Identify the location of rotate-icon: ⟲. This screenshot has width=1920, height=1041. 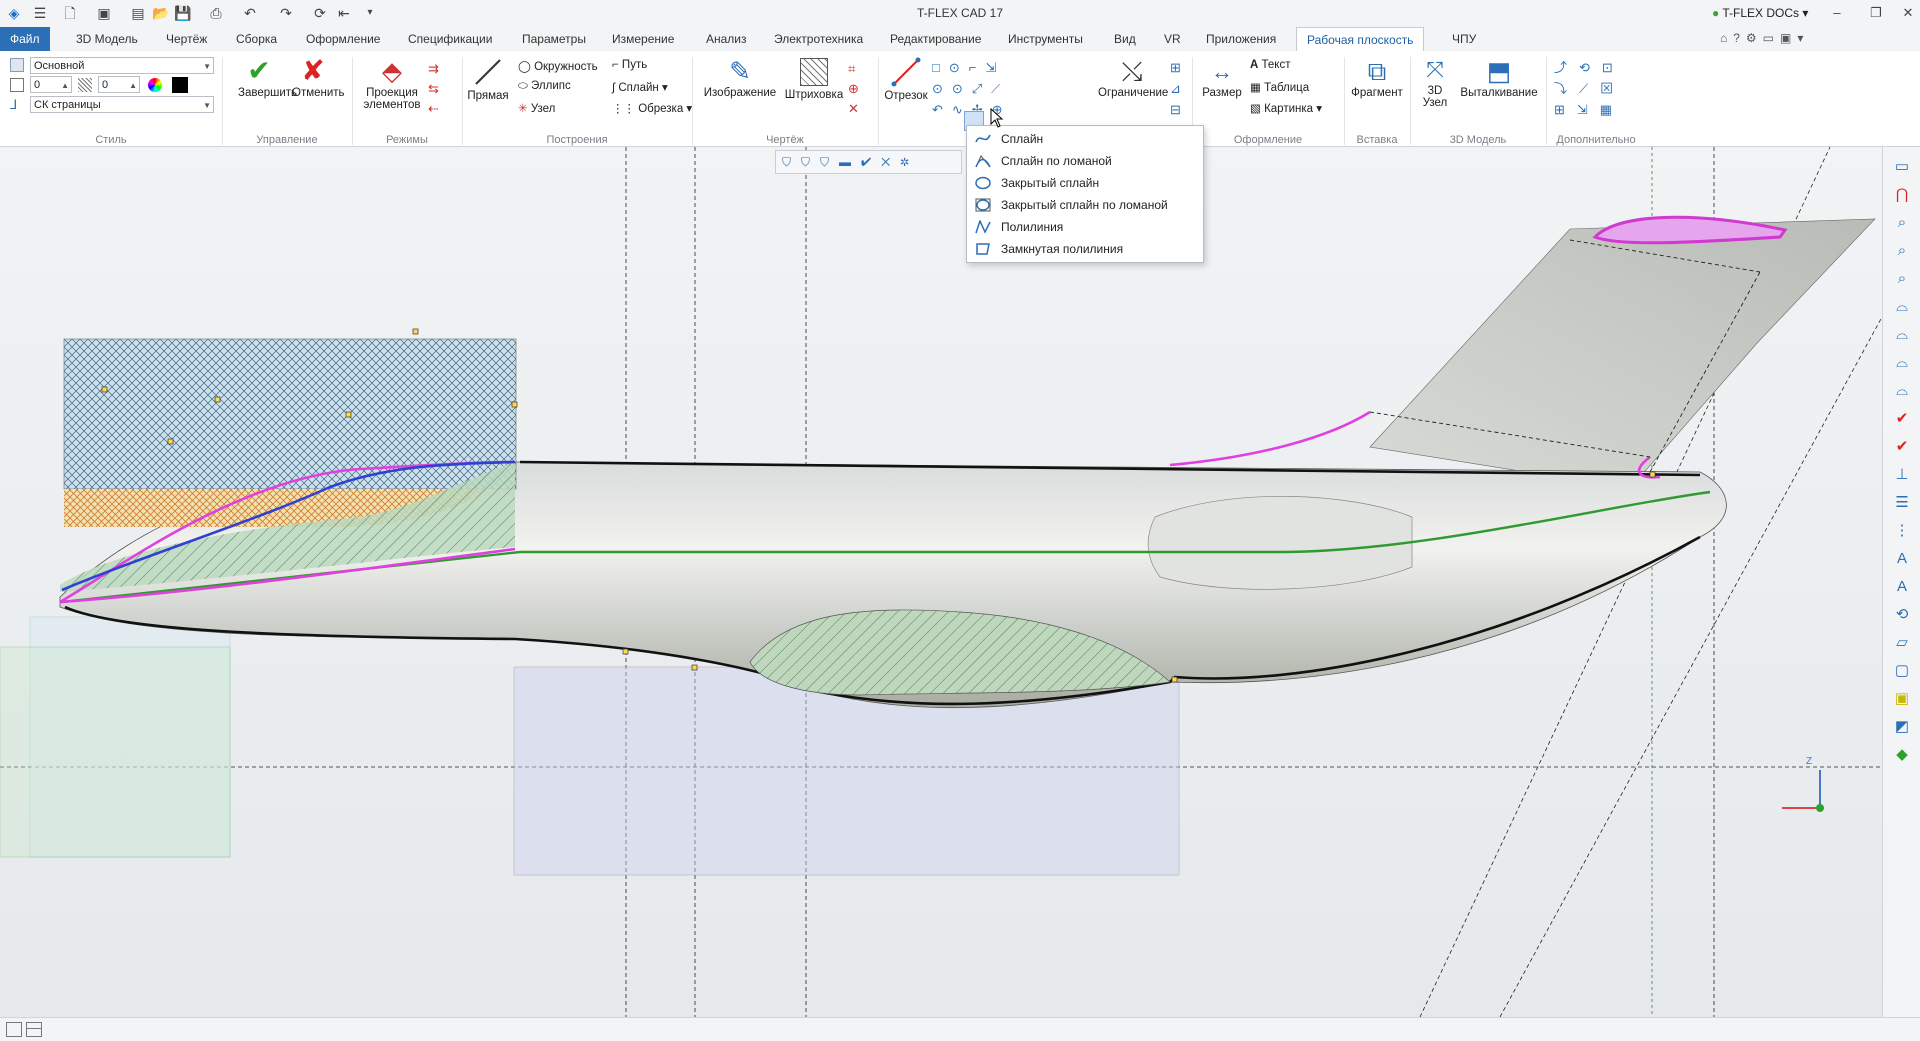
(1901, 615).